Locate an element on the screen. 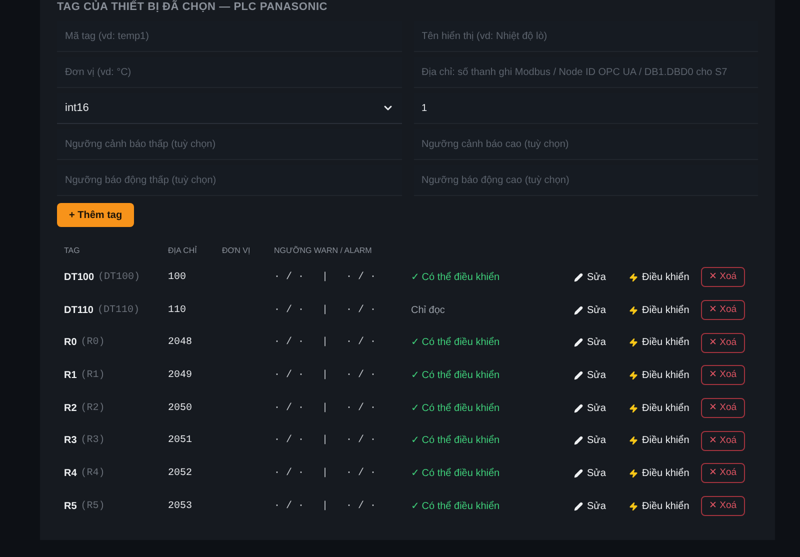  tag-name: R2 is located at coordinates (70, 409).